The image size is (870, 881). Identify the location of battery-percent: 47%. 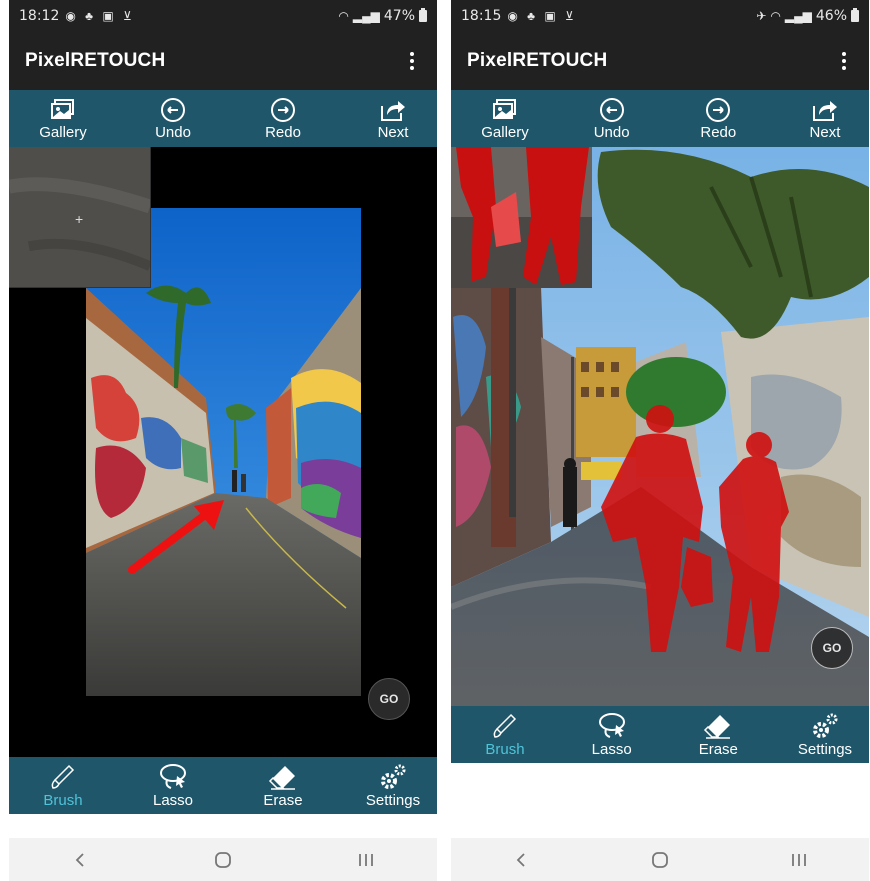
(399, 15).